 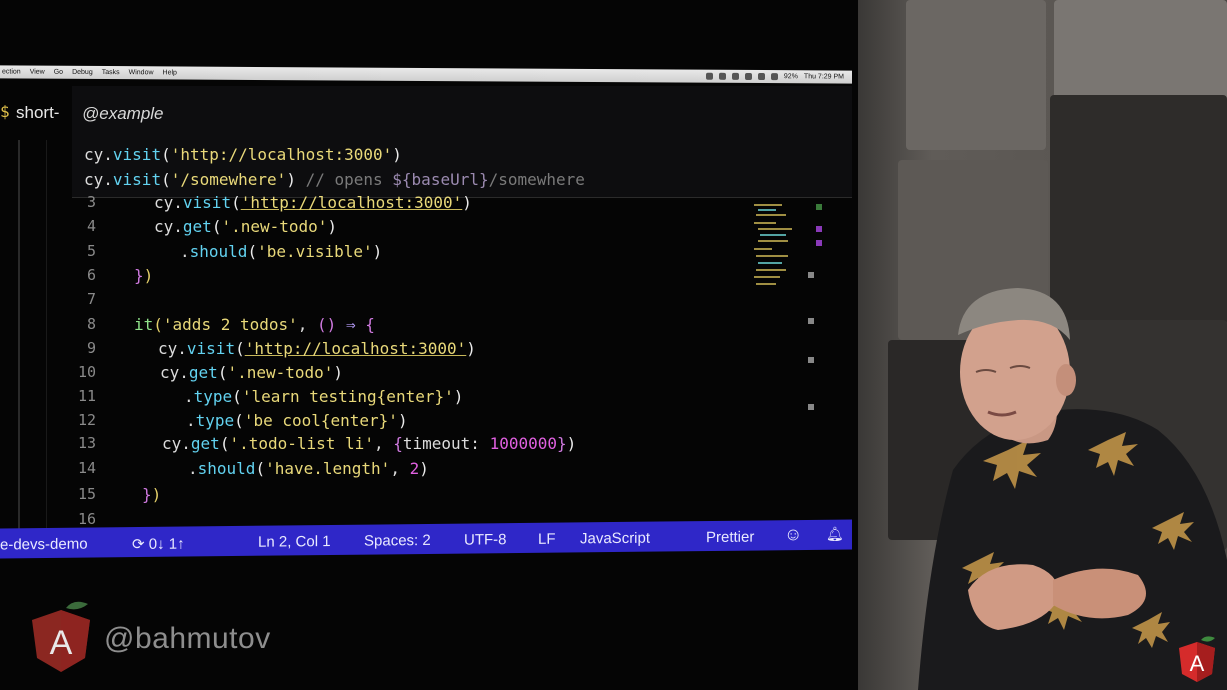 I want to click on status-encoding: UTF-8, so click(x=485, y=539).